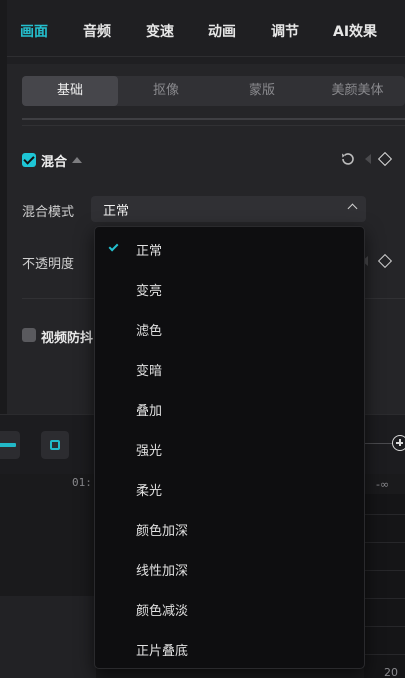 The image size is (405, 678). I want to click on prev-keyframe-icon, so click(368, 159).